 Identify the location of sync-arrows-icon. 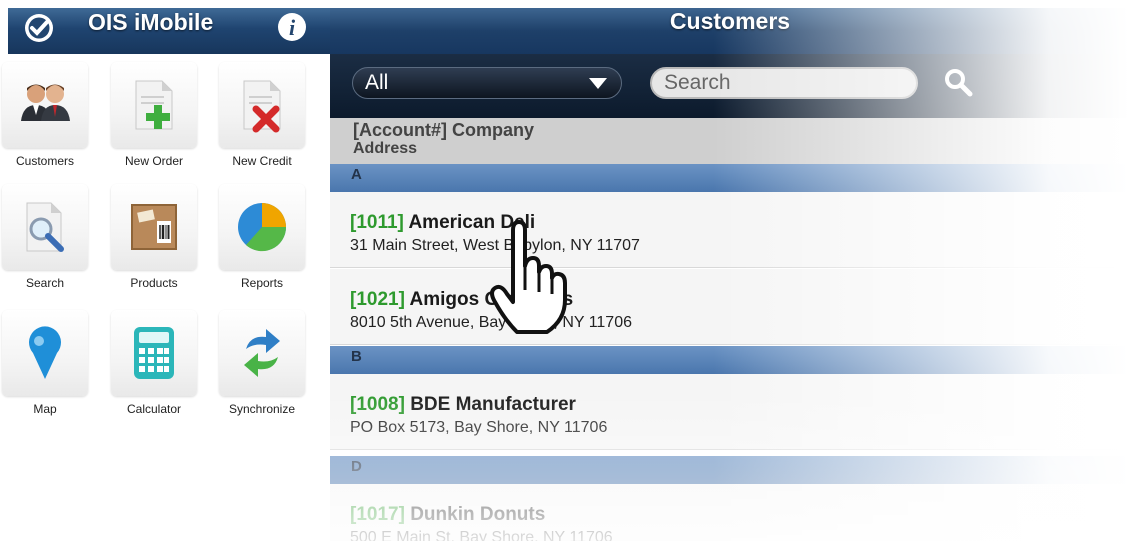
(262, 353).